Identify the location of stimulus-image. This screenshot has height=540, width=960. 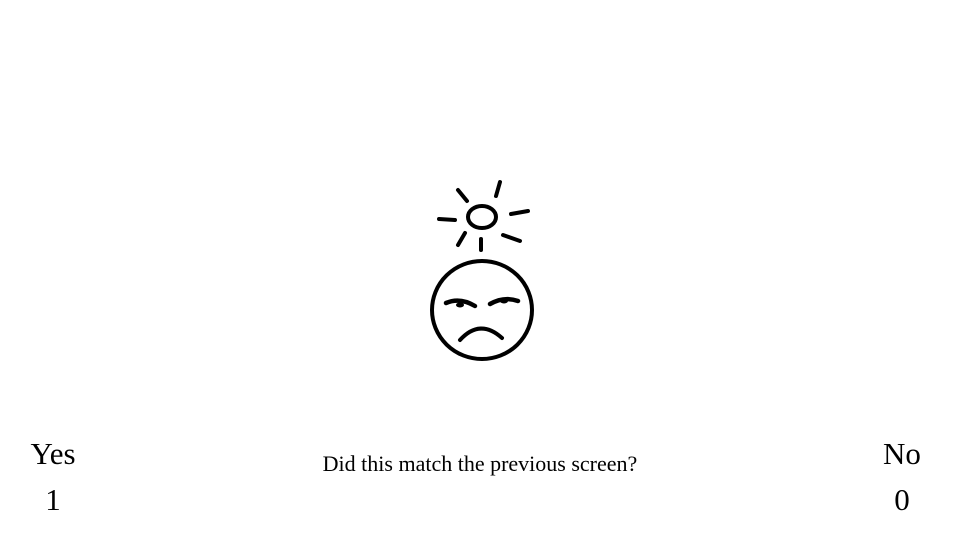
(485, 270).